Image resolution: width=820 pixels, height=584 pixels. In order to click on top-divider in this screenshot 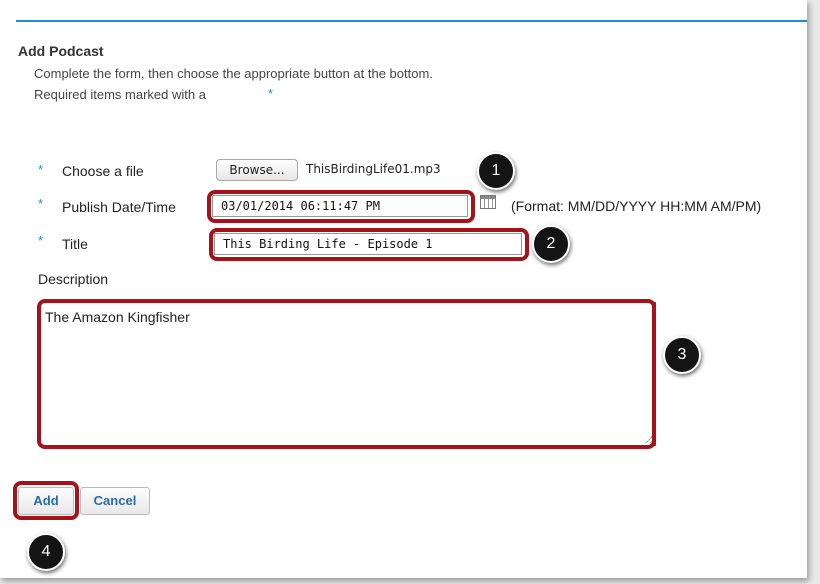, I will do `click(411, 21)`.